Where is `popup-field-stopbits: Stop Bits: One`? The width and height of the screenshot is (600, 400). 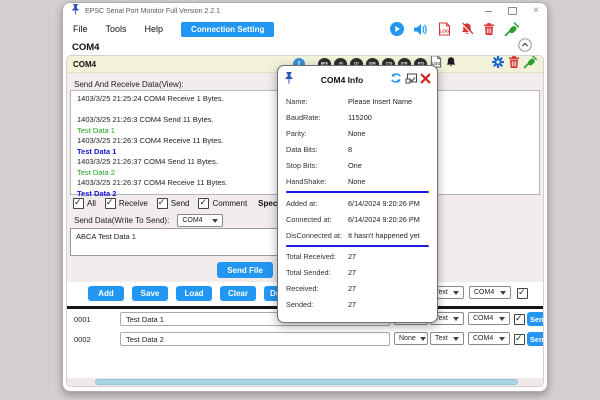 popup-field-stopbits: Stop Bits: One is located at coordinates (324, 165).